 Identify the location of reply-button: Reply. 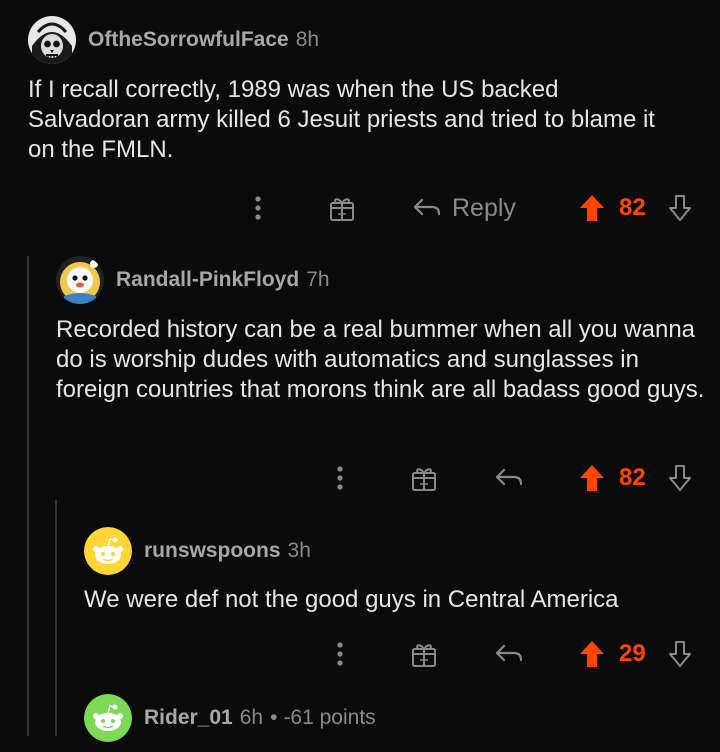
(464, 208).